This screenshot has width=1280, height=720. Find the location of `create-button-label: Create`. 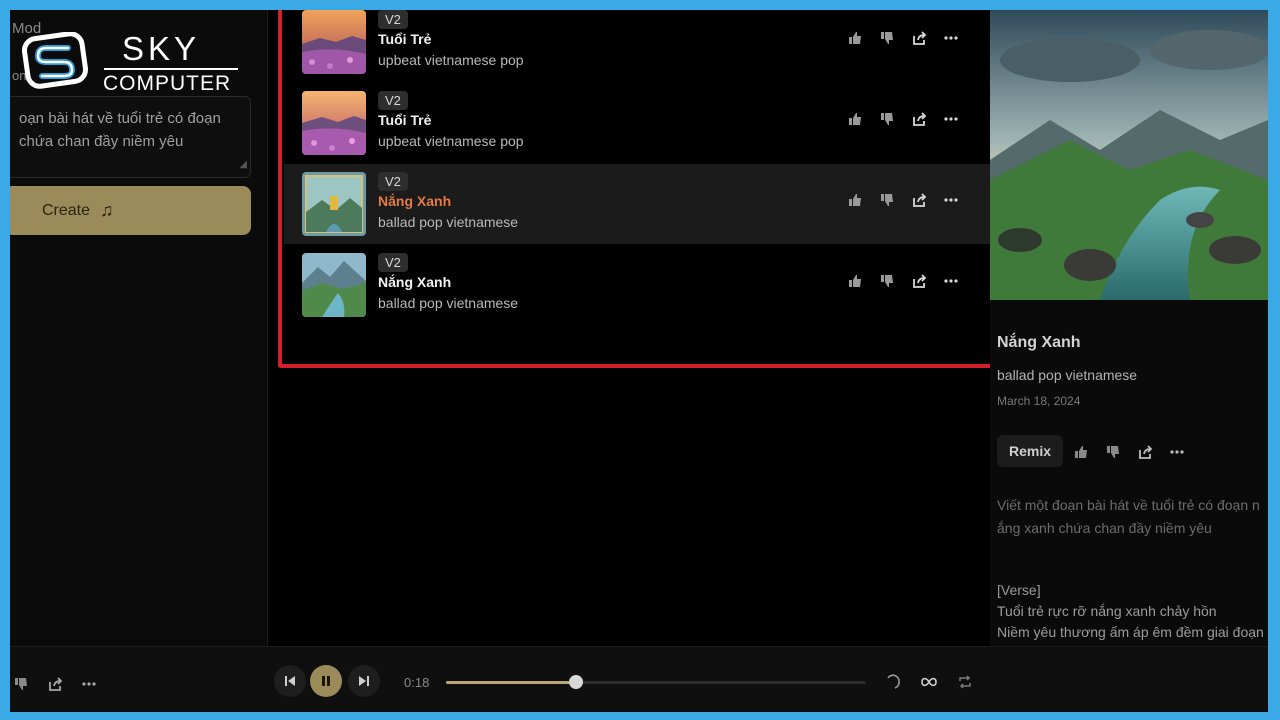

create-button-label: Create is located at coordinates (66, 210).